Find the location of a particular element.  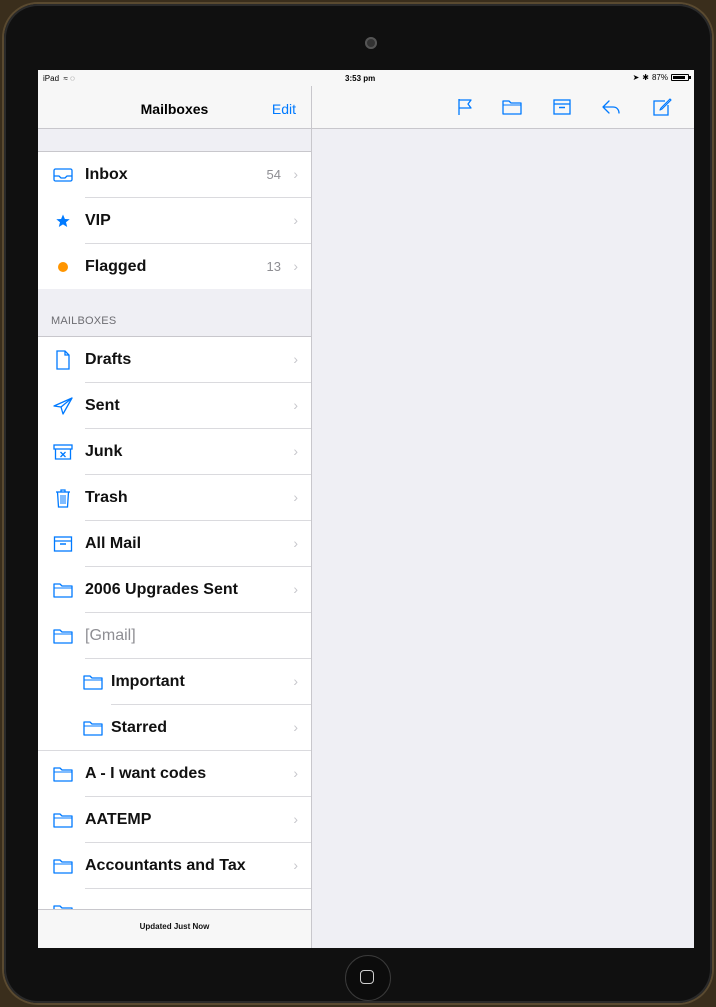

status-right: ➤ ✱ 87% is located at coordinates (661, 77).